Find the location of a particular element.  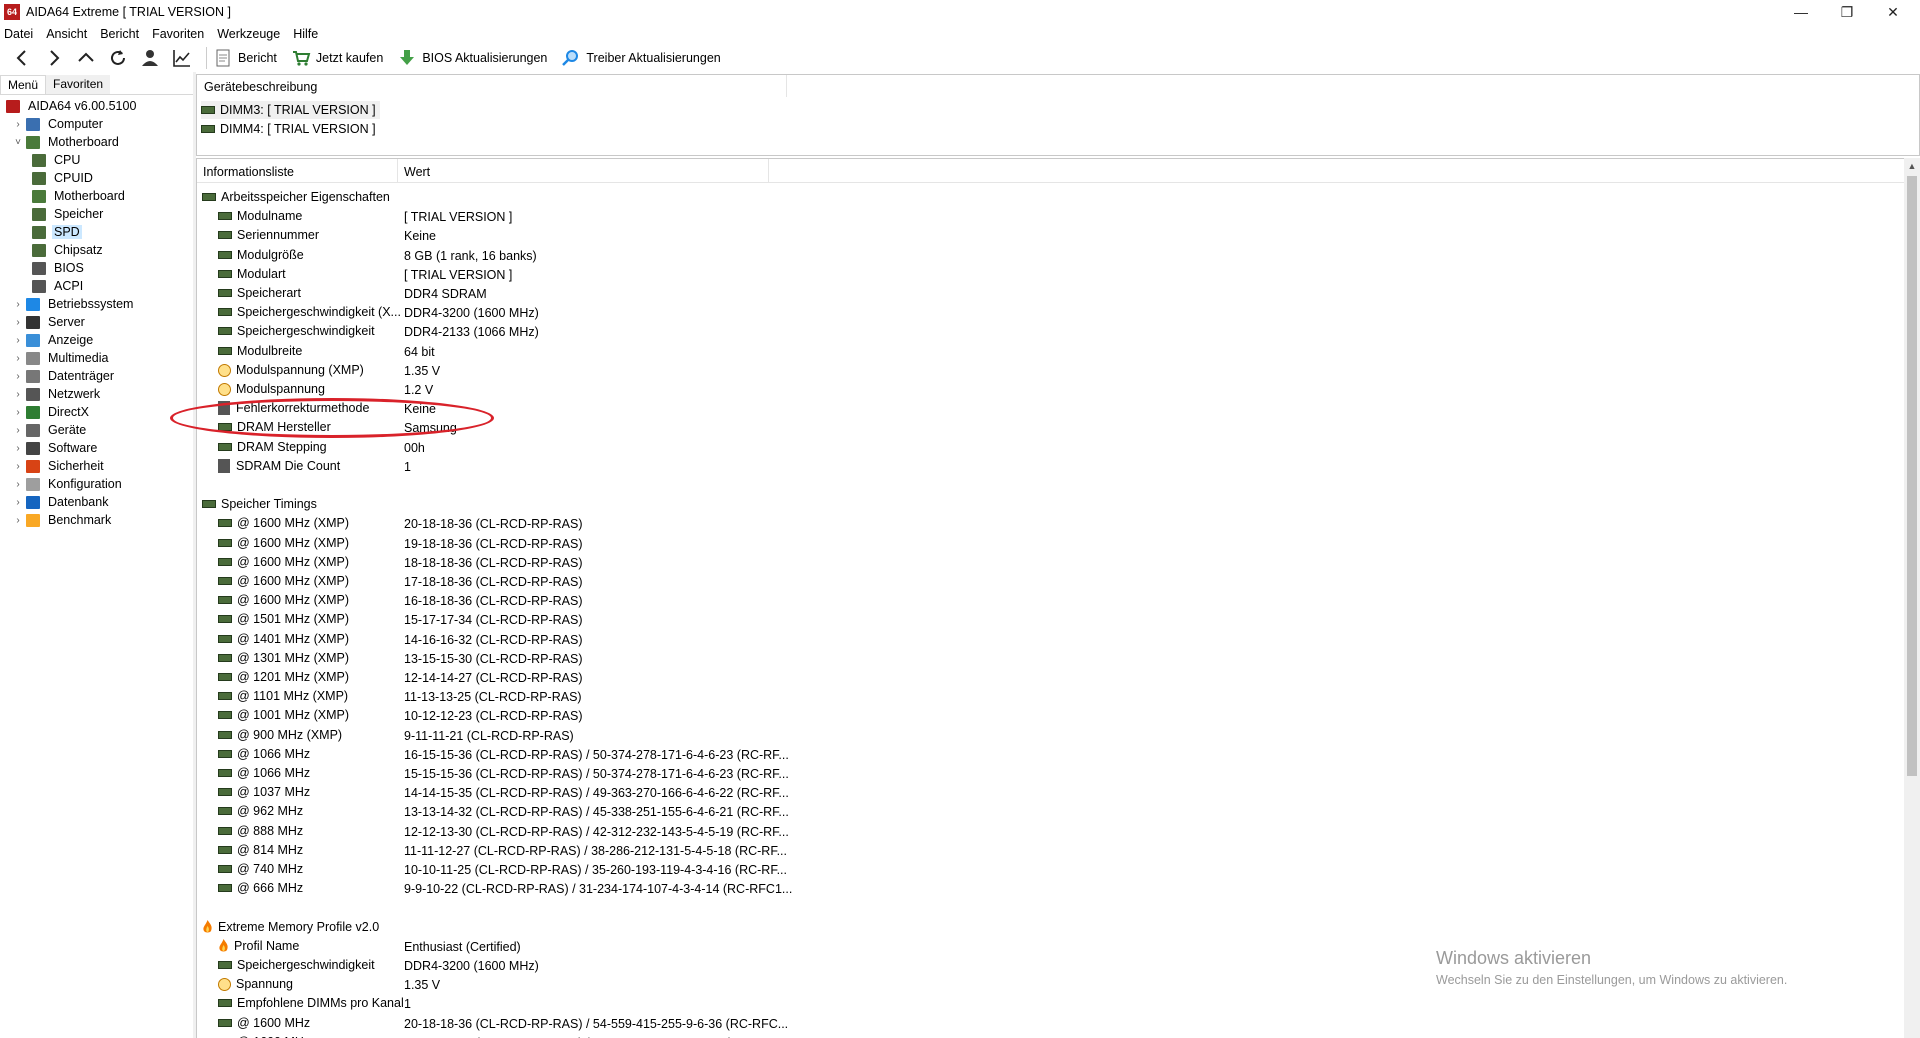

device-panel-header: Gerätebeschreibung is located at coordinates (492, 86).